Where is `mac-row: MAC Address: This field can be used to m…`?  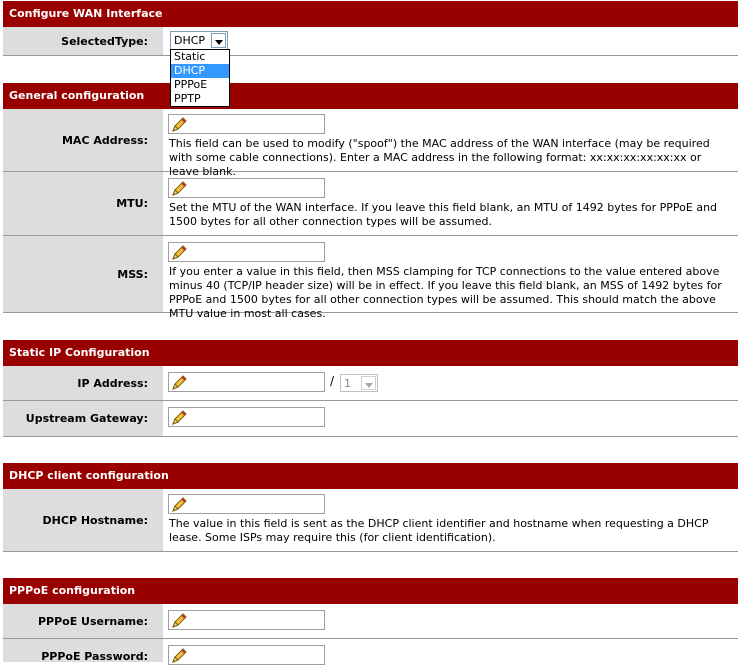
mac-row: MAC Address: This field can be used to m… is located at coordinates (370, 143).